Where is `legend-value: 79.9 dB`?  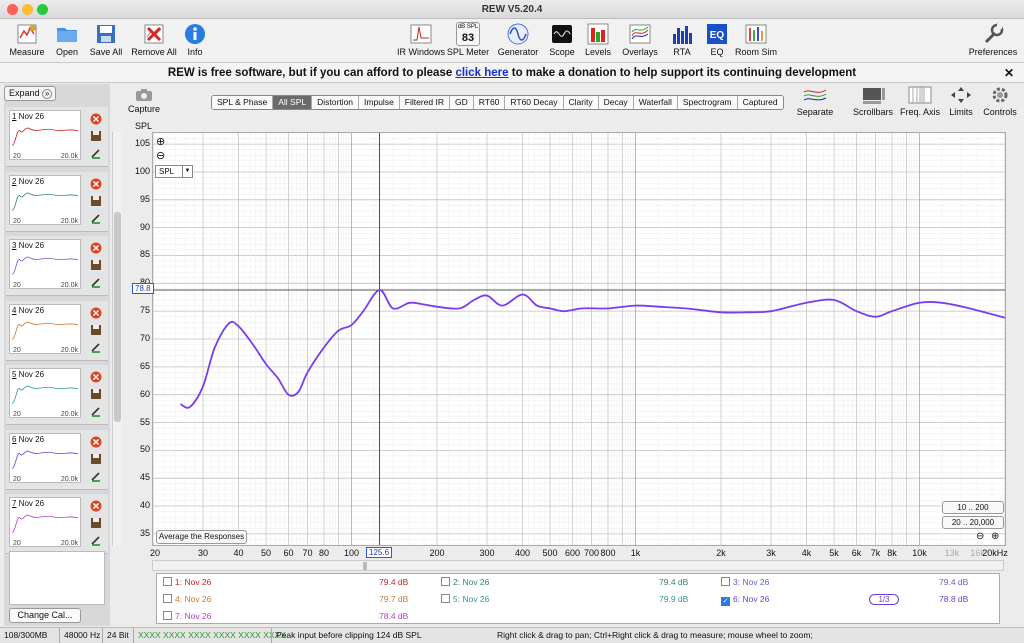
legend-value: 79.9 dB is located at coordinates (674, 599).